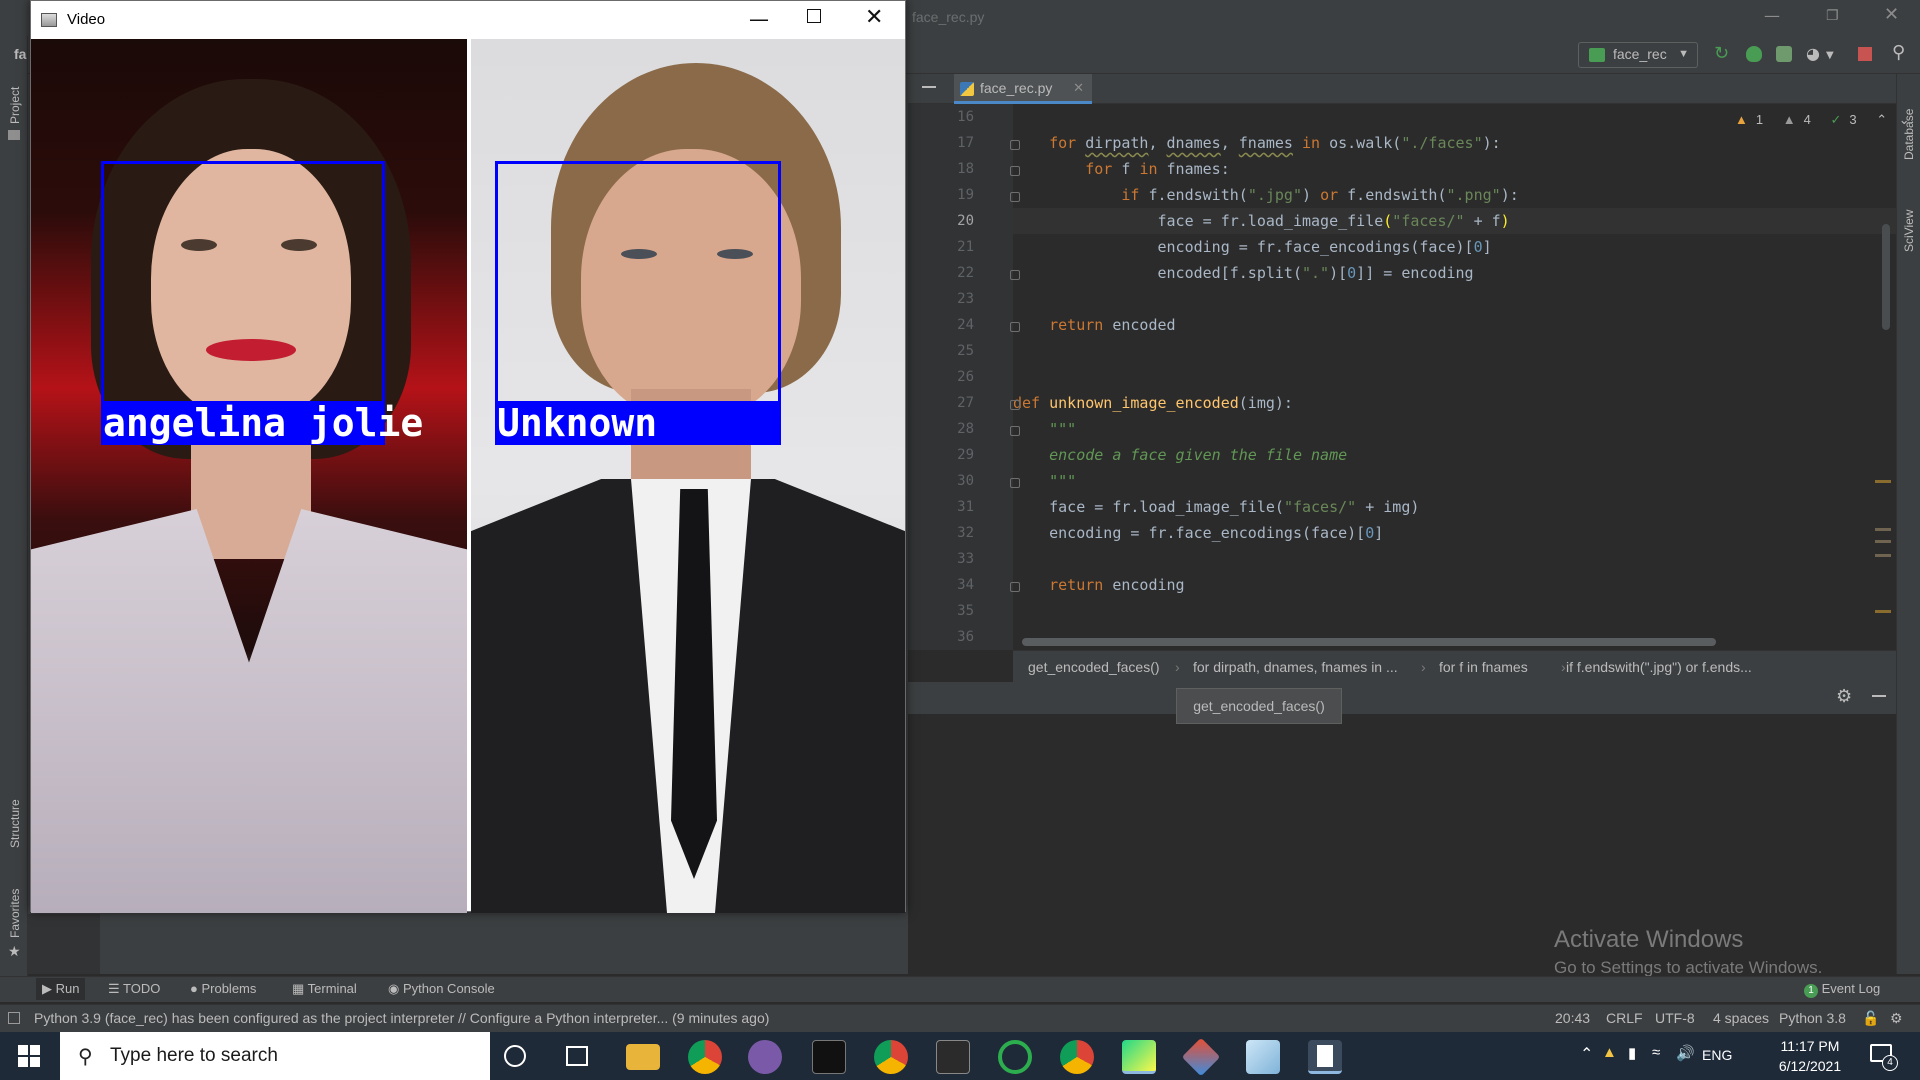  What do you see at coordinates (1656, 1052) in the screenshot?
I see `wifi-icon: ≈` at bounding box center [1656, 1052].